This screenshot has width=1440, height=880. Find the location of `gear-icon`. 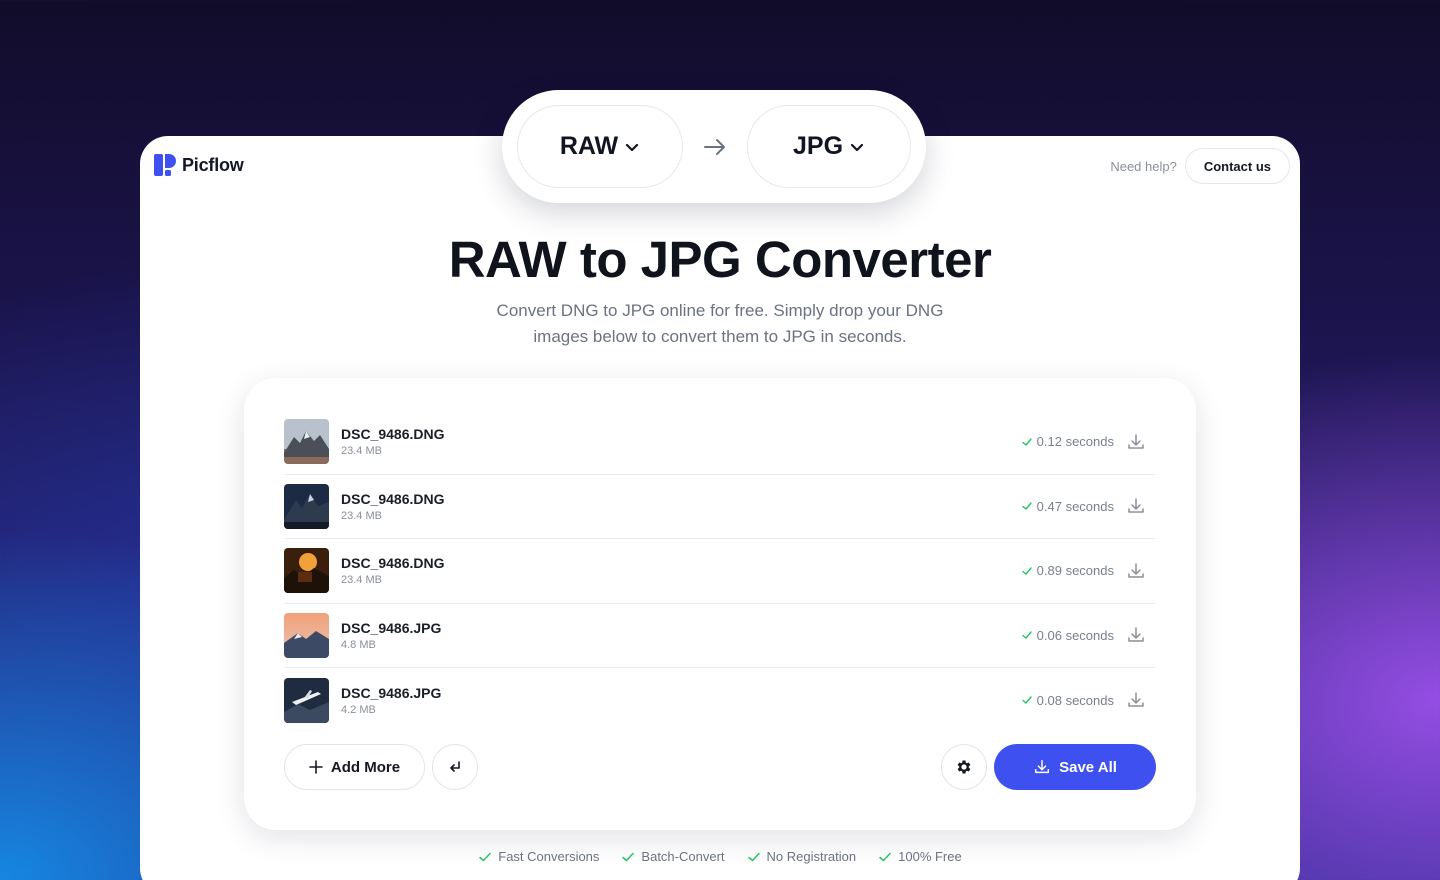

gear-icon is located at coordinates (964, 767).